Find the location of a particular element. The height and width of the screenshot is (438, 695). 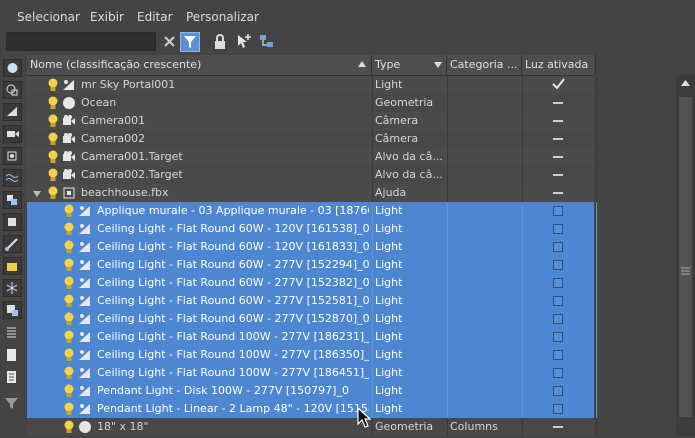

display-invert-icon is located at coordinates (12, 378).